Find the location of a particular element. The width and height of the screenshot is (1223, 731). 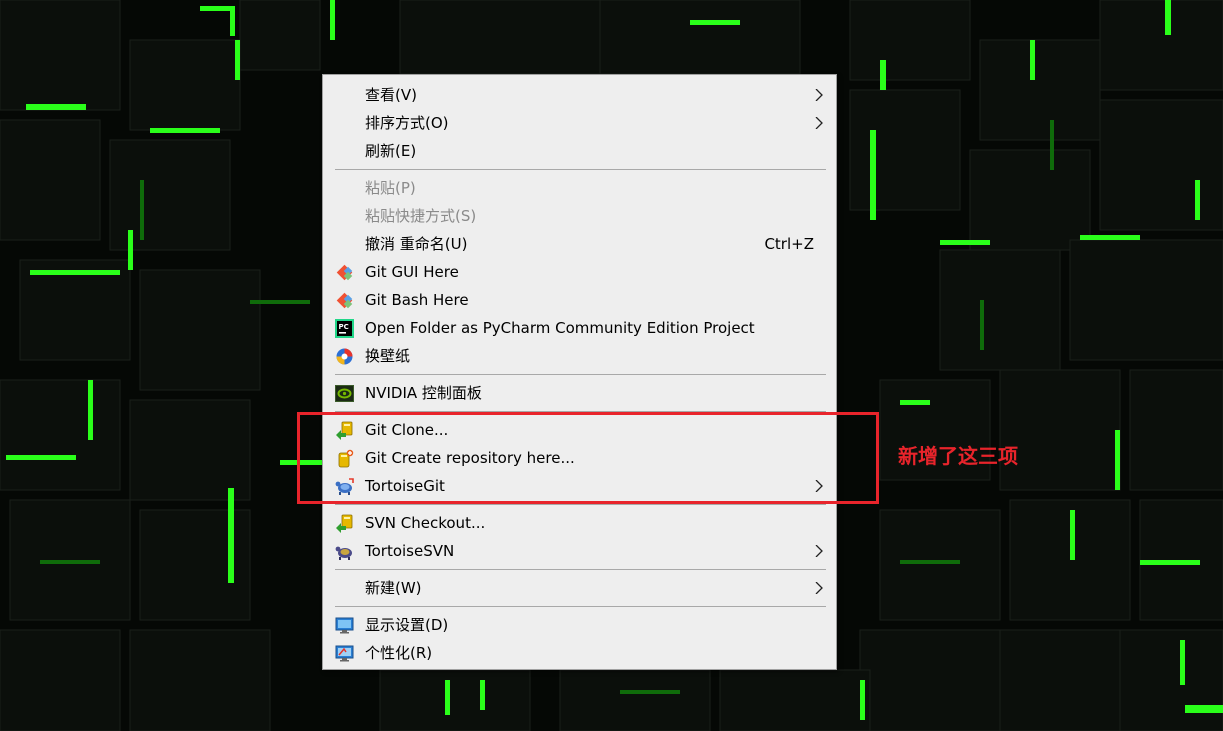

highlight-box is located at coordinates (588, 458).